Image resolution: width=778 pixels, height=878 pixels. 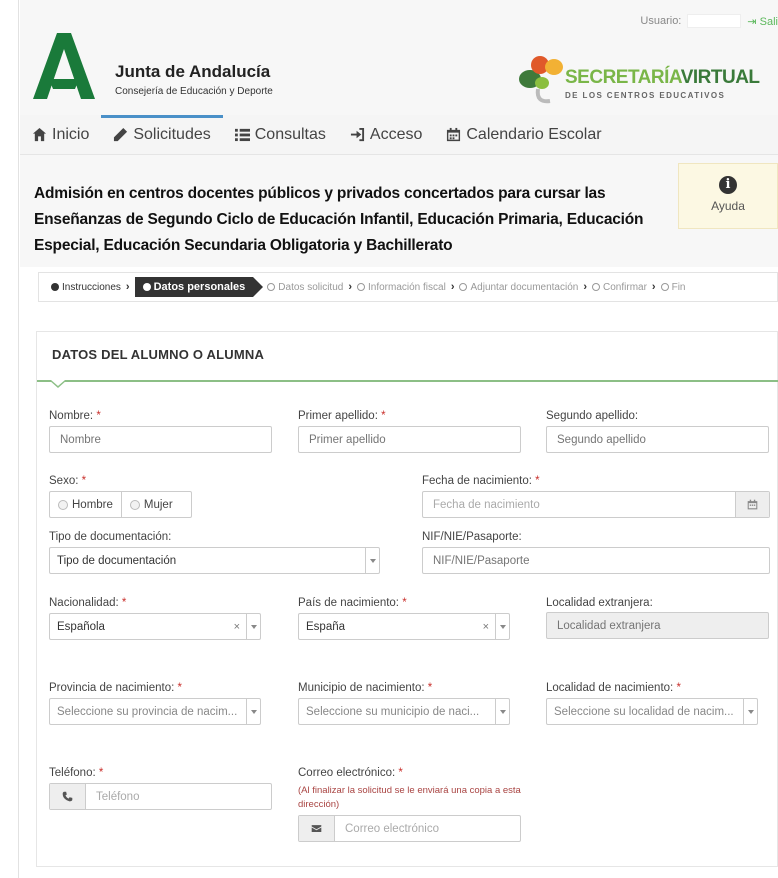 I want to click on telefono-label-text: Teléfono:, so click(x=72, y=773).